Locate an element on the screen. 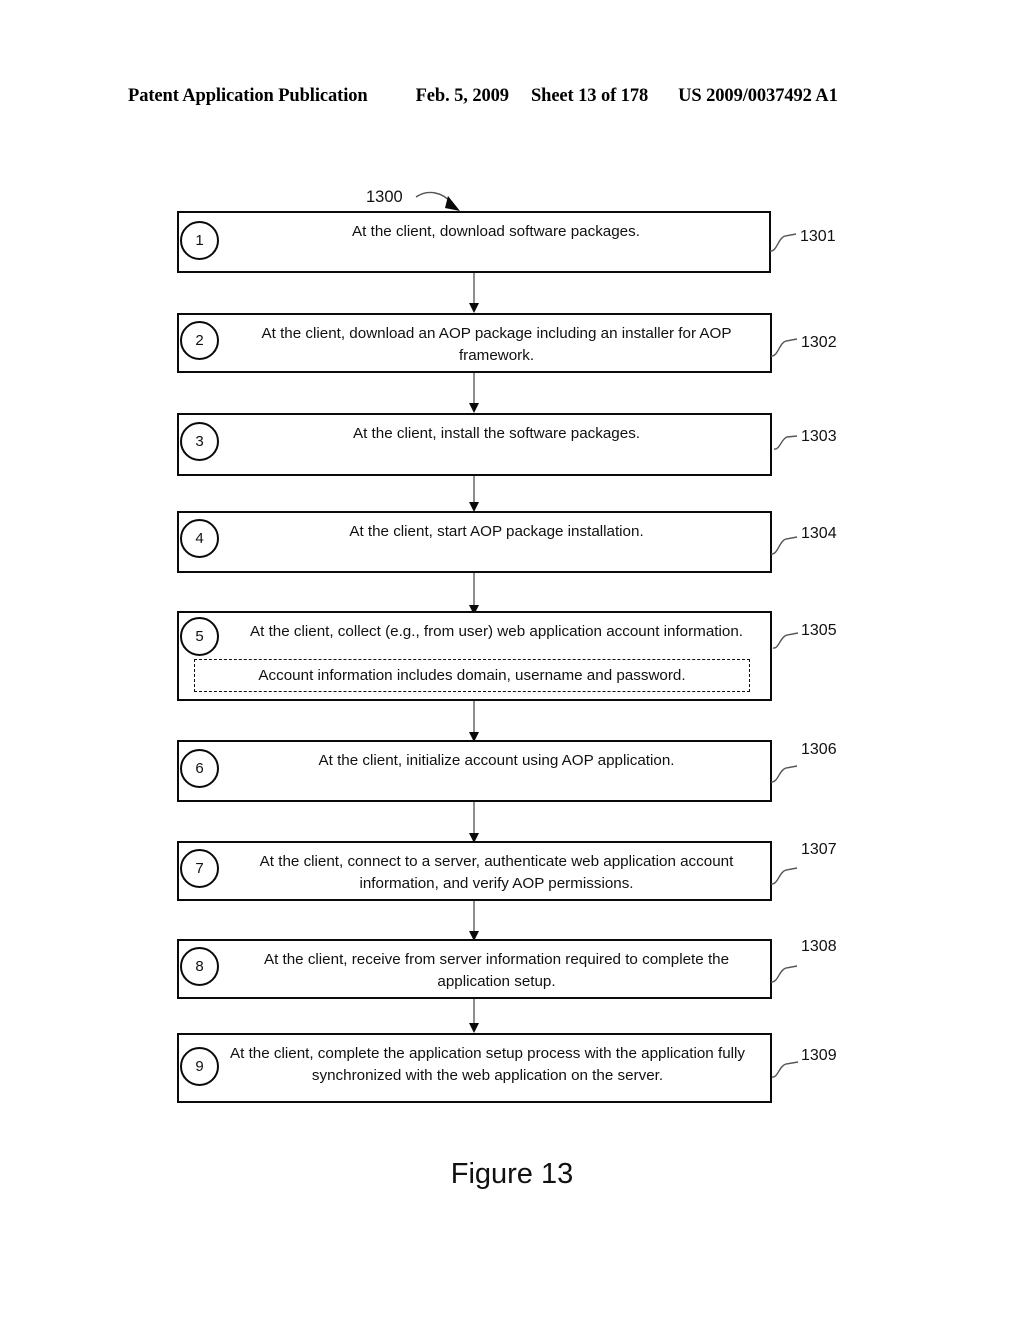 The width and height of the screenshot is (1024, 1320). reference-numeral-1307: 1307 is located at coordinates (819, 849).